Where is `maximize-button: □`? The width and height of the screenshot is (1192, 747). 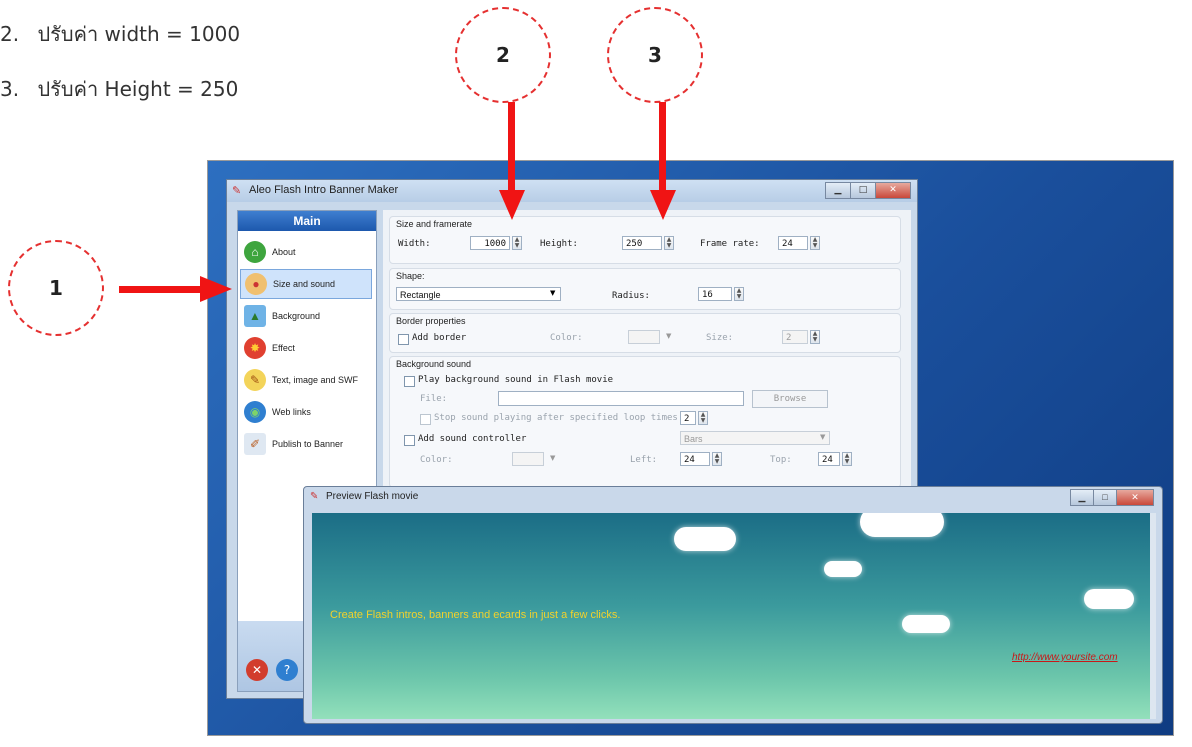 maximize-button: □ is located at coordinates (863, 190).